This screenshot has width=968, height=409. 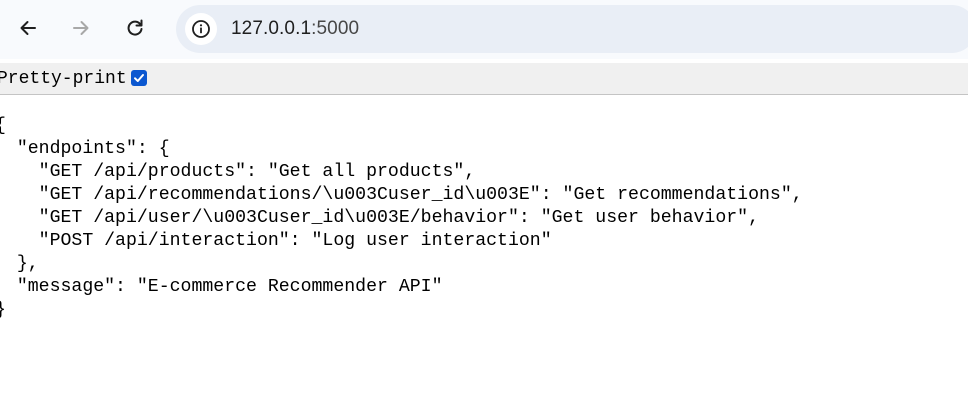 What do you see at coordinates (85, 149) in the screenshot?
I see `json-line: "endpoints": {` at bounding box center [85, 149].